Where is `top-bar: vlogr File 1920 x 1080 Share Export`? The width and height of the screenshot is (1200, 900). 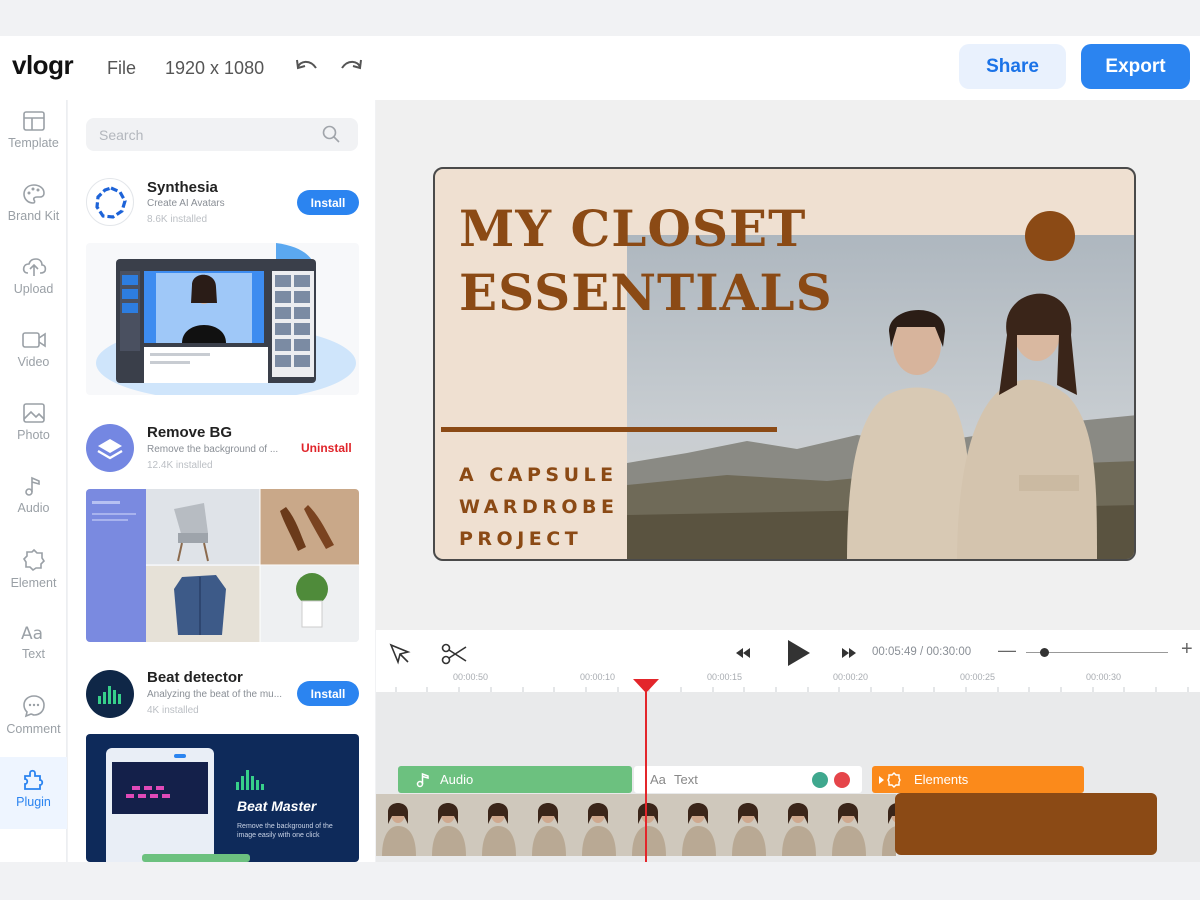 top-bar: vlogr File 1920 x 1080 Share Export is located at coordinates (600, 68).